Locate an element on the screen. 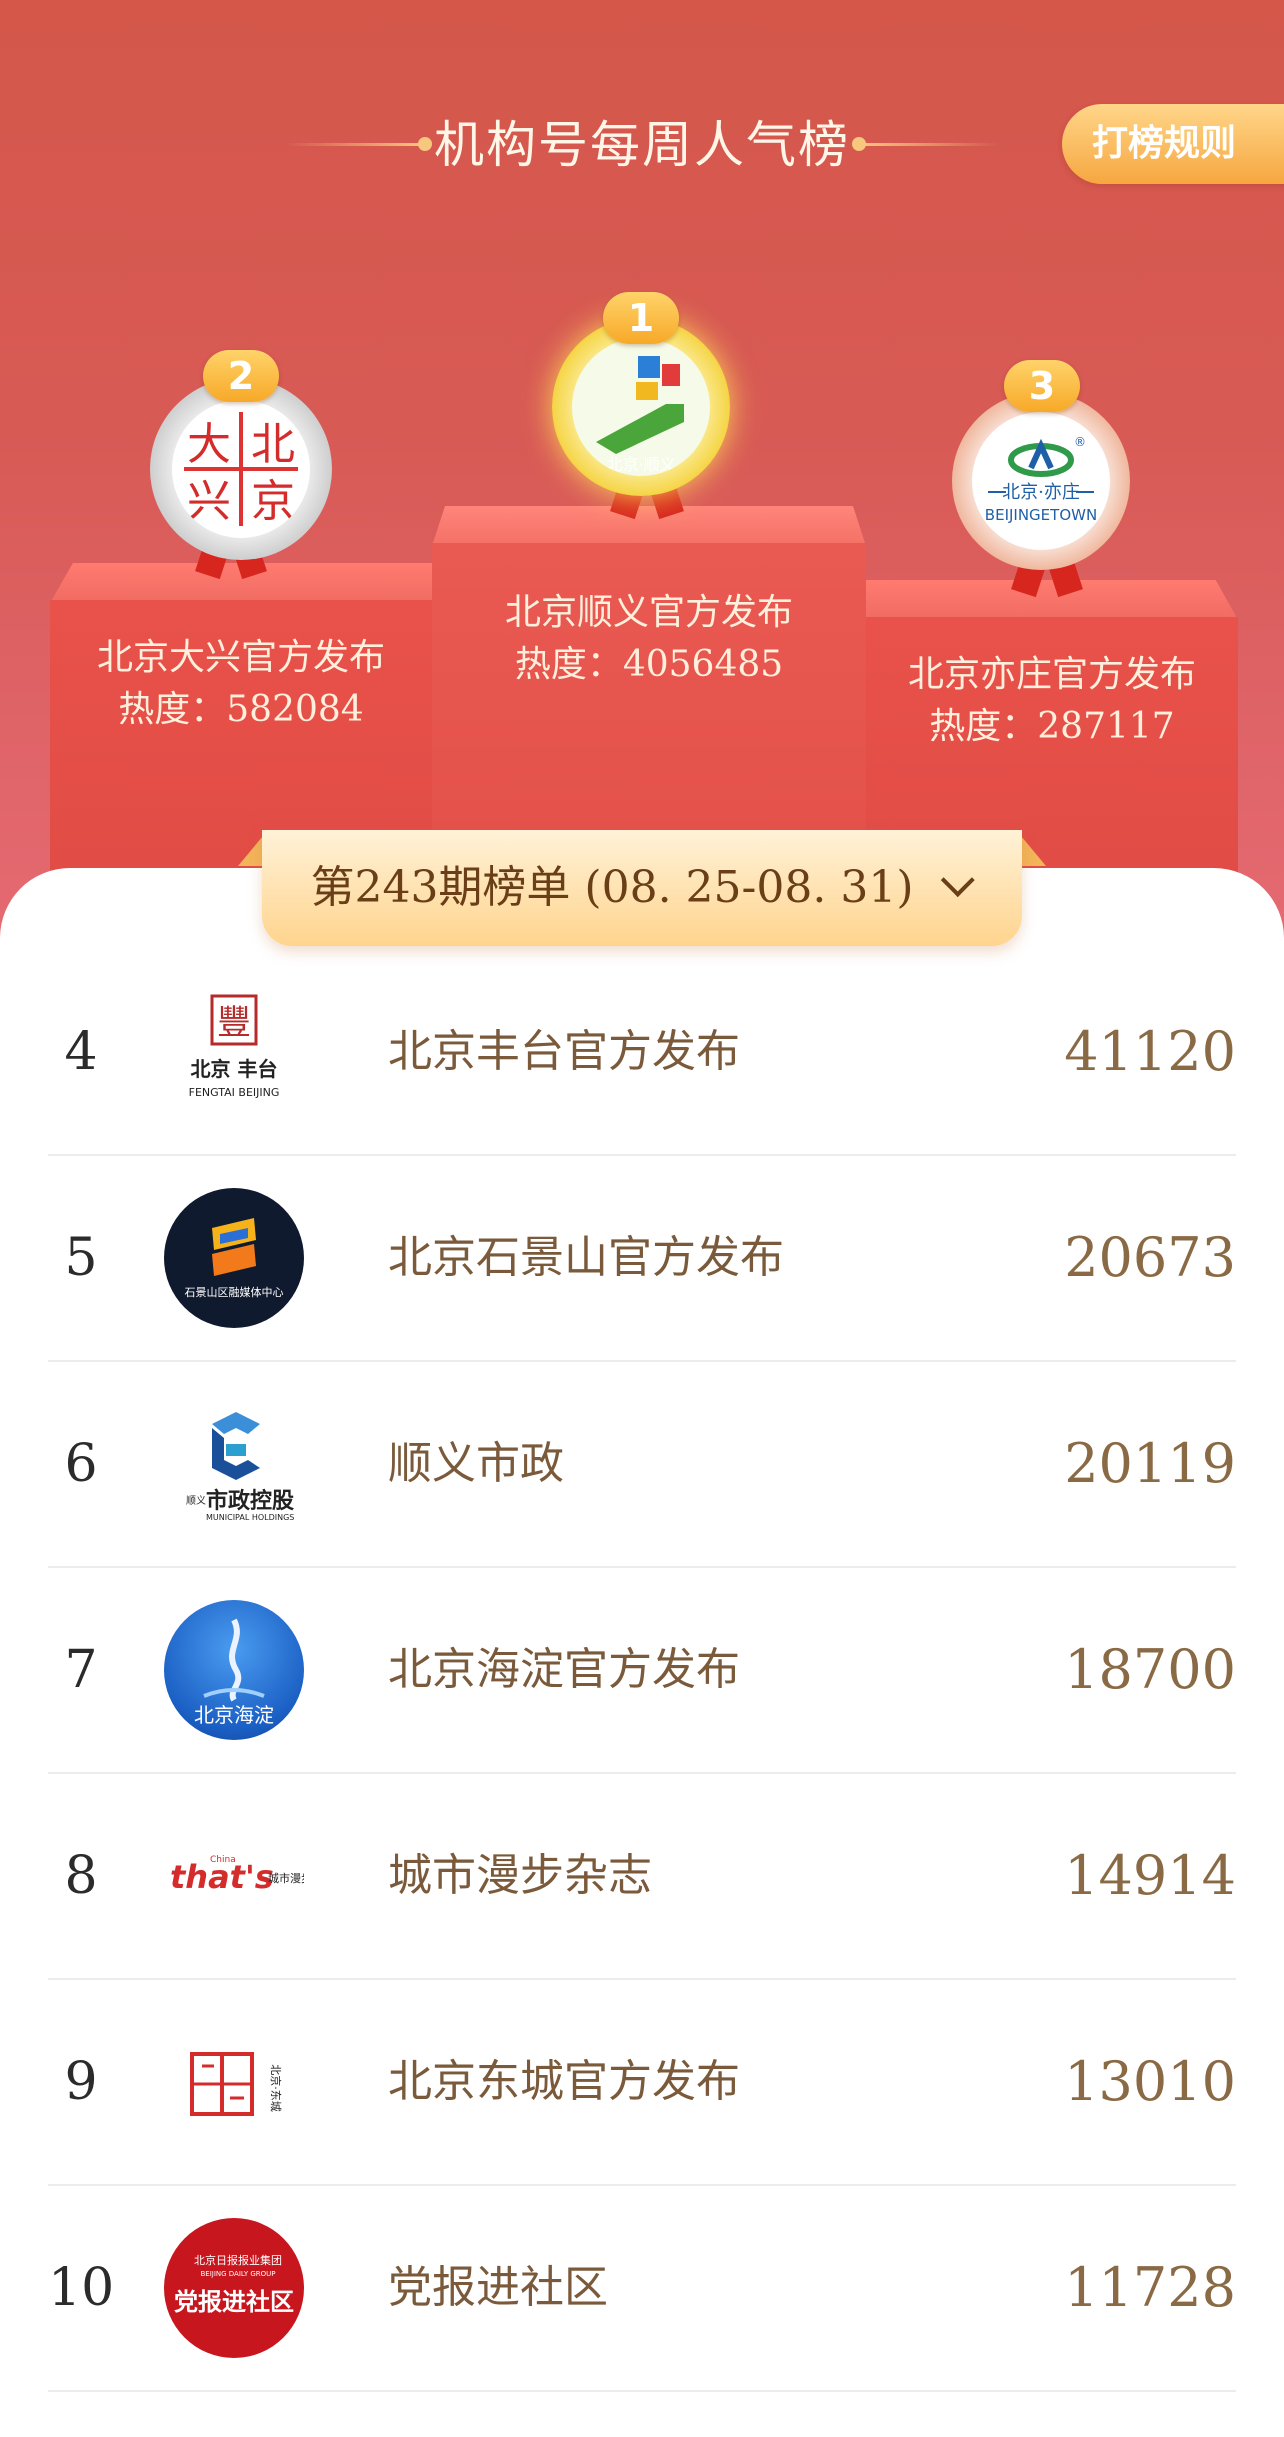 This screenshot has width=1284, height=2437. list-rank: 10 is located at coordinates (81, 2288).